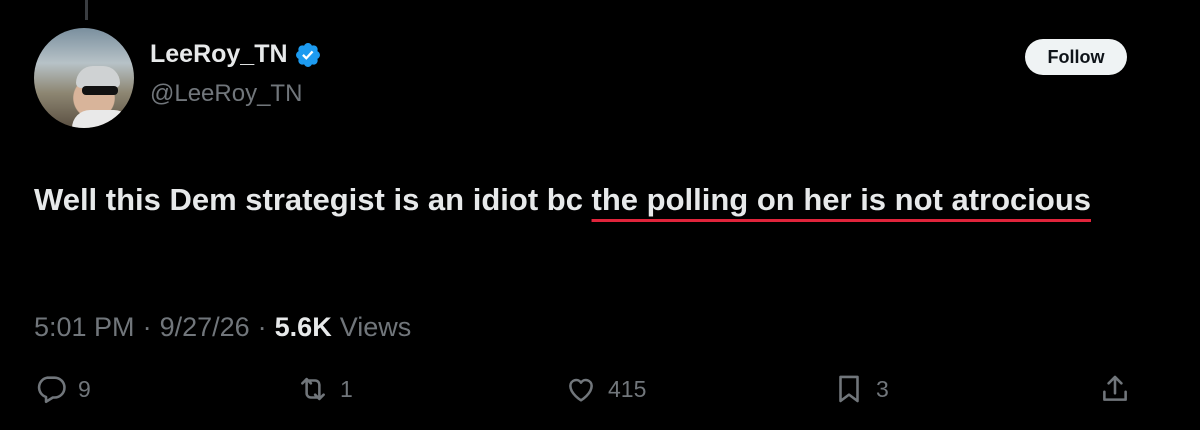 The height and width of the screenshot is (430, 1200). Describe the element at coordinates (303, 327) in the screenshot. I see `views-count: 5.6K` at that location.